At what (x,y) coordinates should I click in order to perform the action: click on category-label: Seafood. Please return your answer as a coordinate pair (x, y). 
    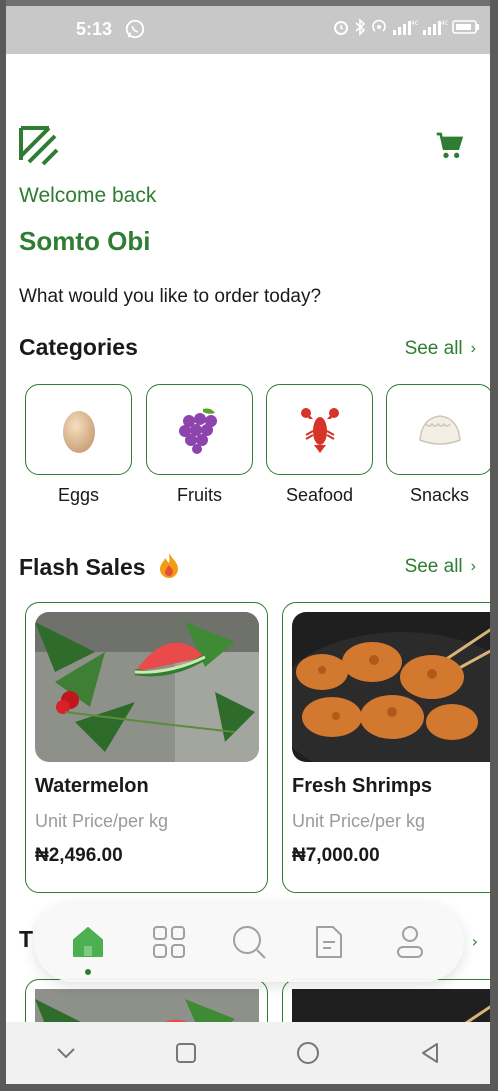
    Looking at the image, I should click on (319, 495).